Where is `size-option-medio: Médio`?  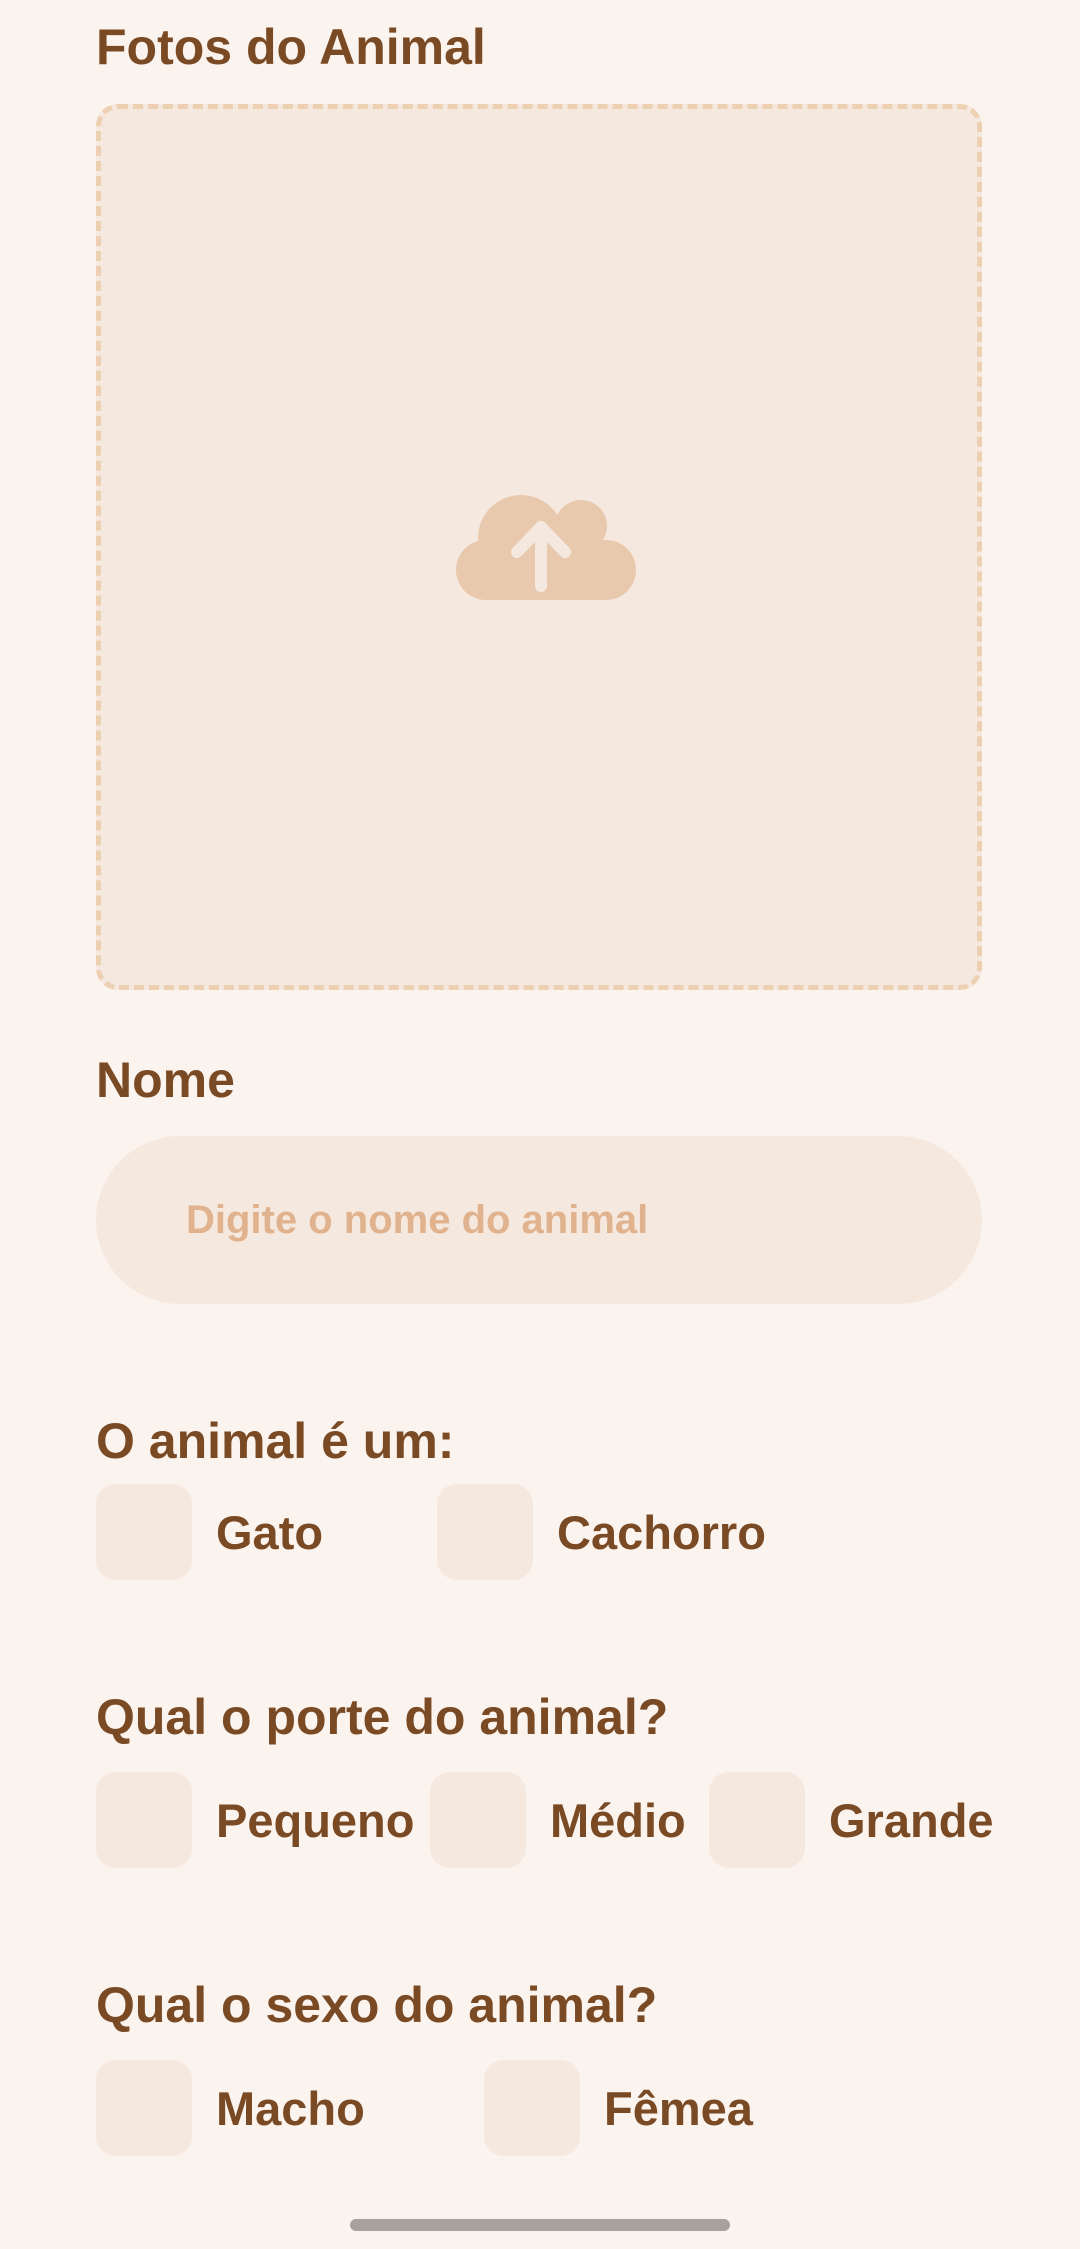 size-option-medio: Médio is located at coordinates (558, 1820).